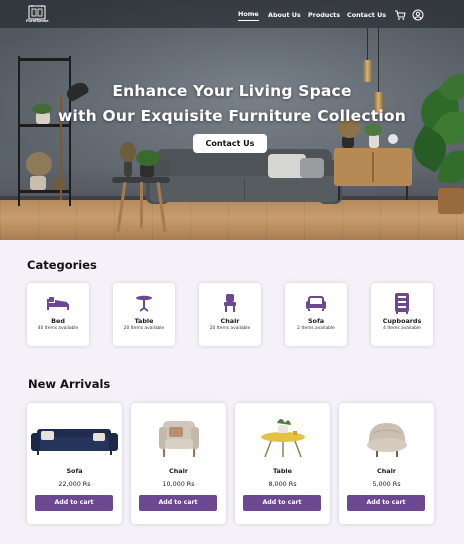 Image resolution: width=464 pixels, height=544 pixels. I want to click on hero-title-line-1: Enhance Your Living Space, so click(232, 91).